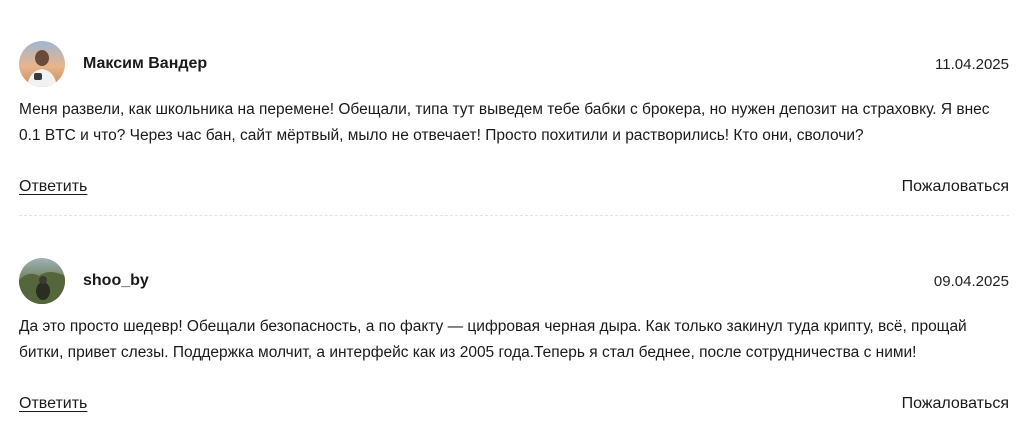  What do you see at coordinates (514, 64) in the screenshot?
I see `comment-header: Максим Вандер 11.04.2025` at bounding box center [514, 64].